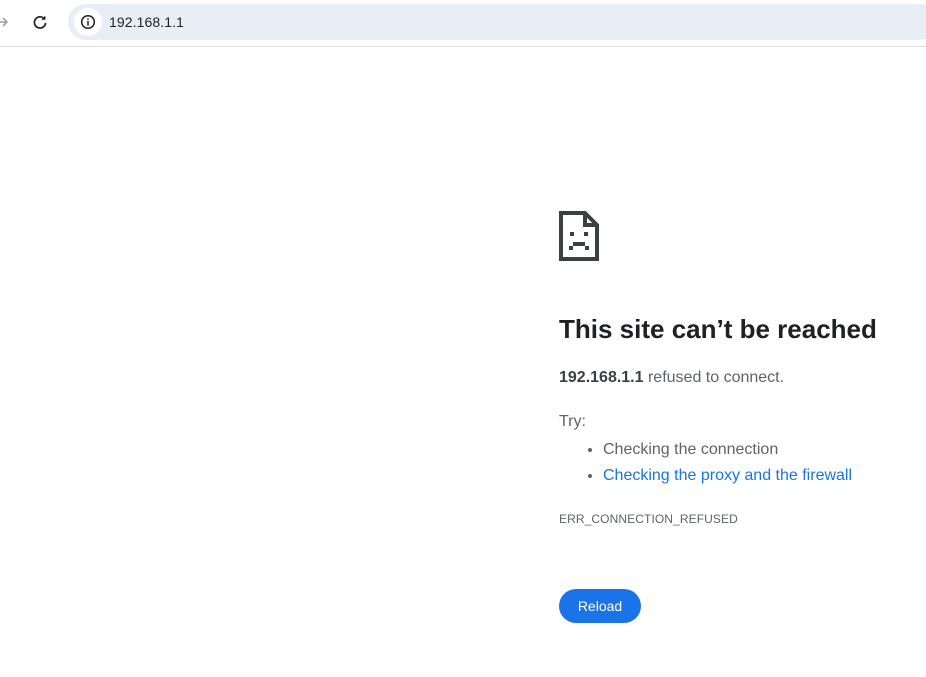  Describe the element at coordinates (600, 606) in the screenshot. I see `reload-button: Reload` at that location.